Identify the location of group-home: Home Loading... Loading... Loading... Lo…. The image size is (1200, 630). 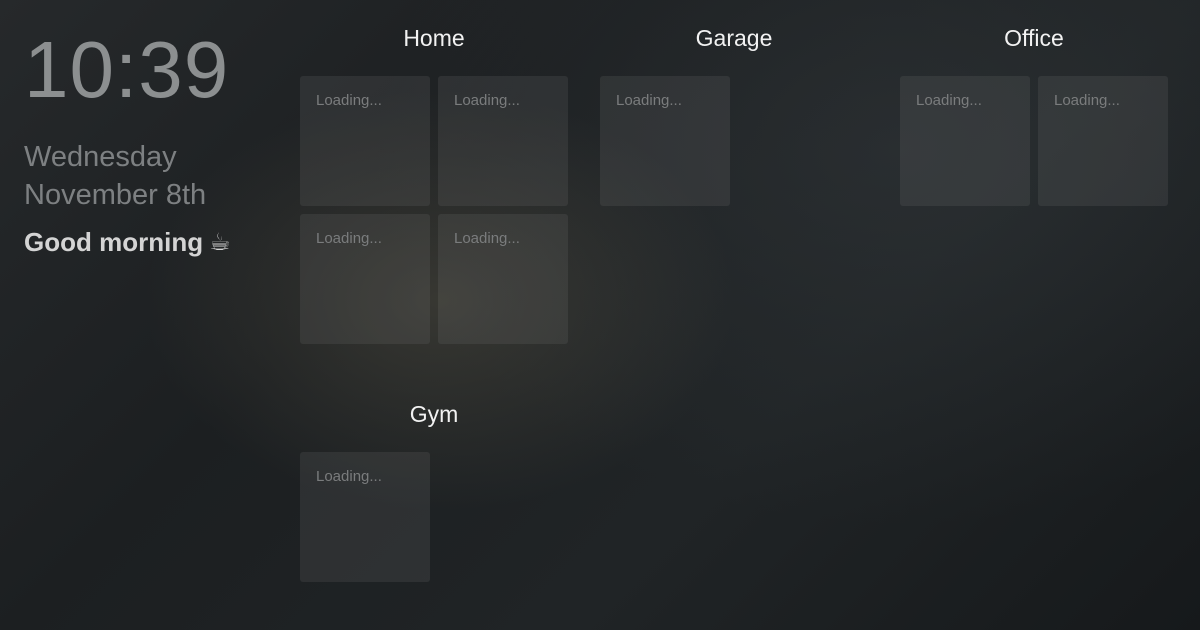
(434, 184).